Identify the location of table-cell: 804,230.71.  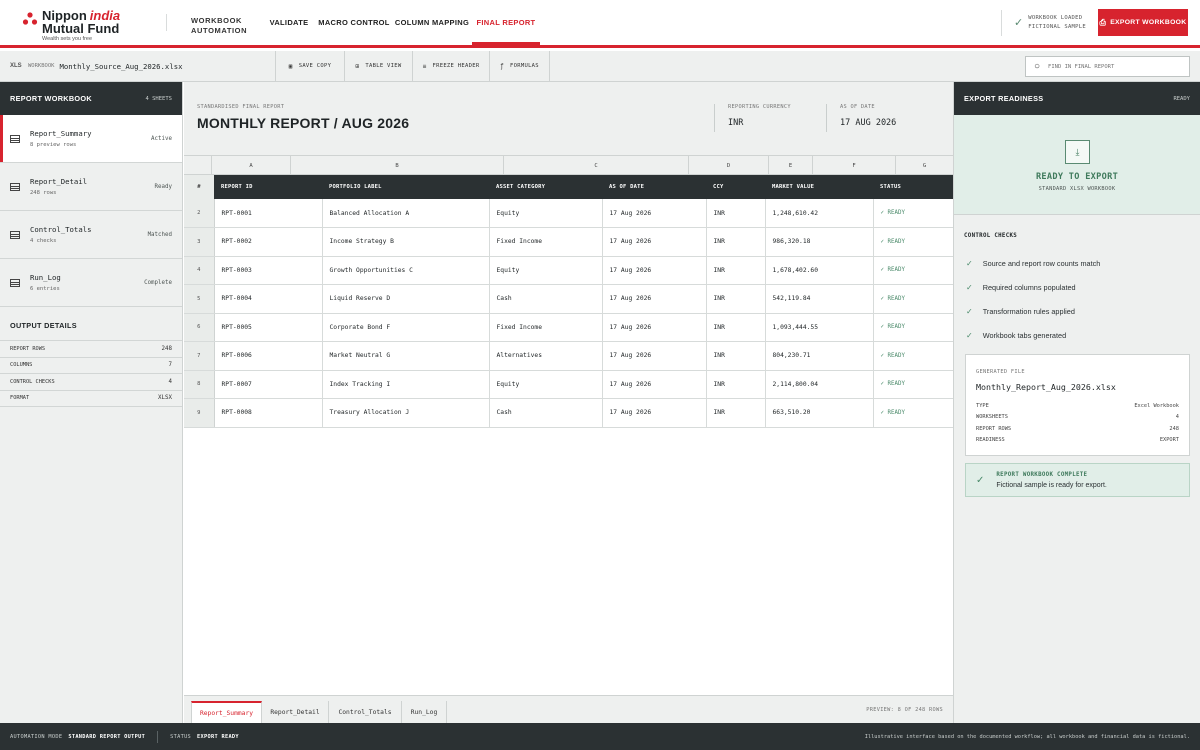
(819, 356).